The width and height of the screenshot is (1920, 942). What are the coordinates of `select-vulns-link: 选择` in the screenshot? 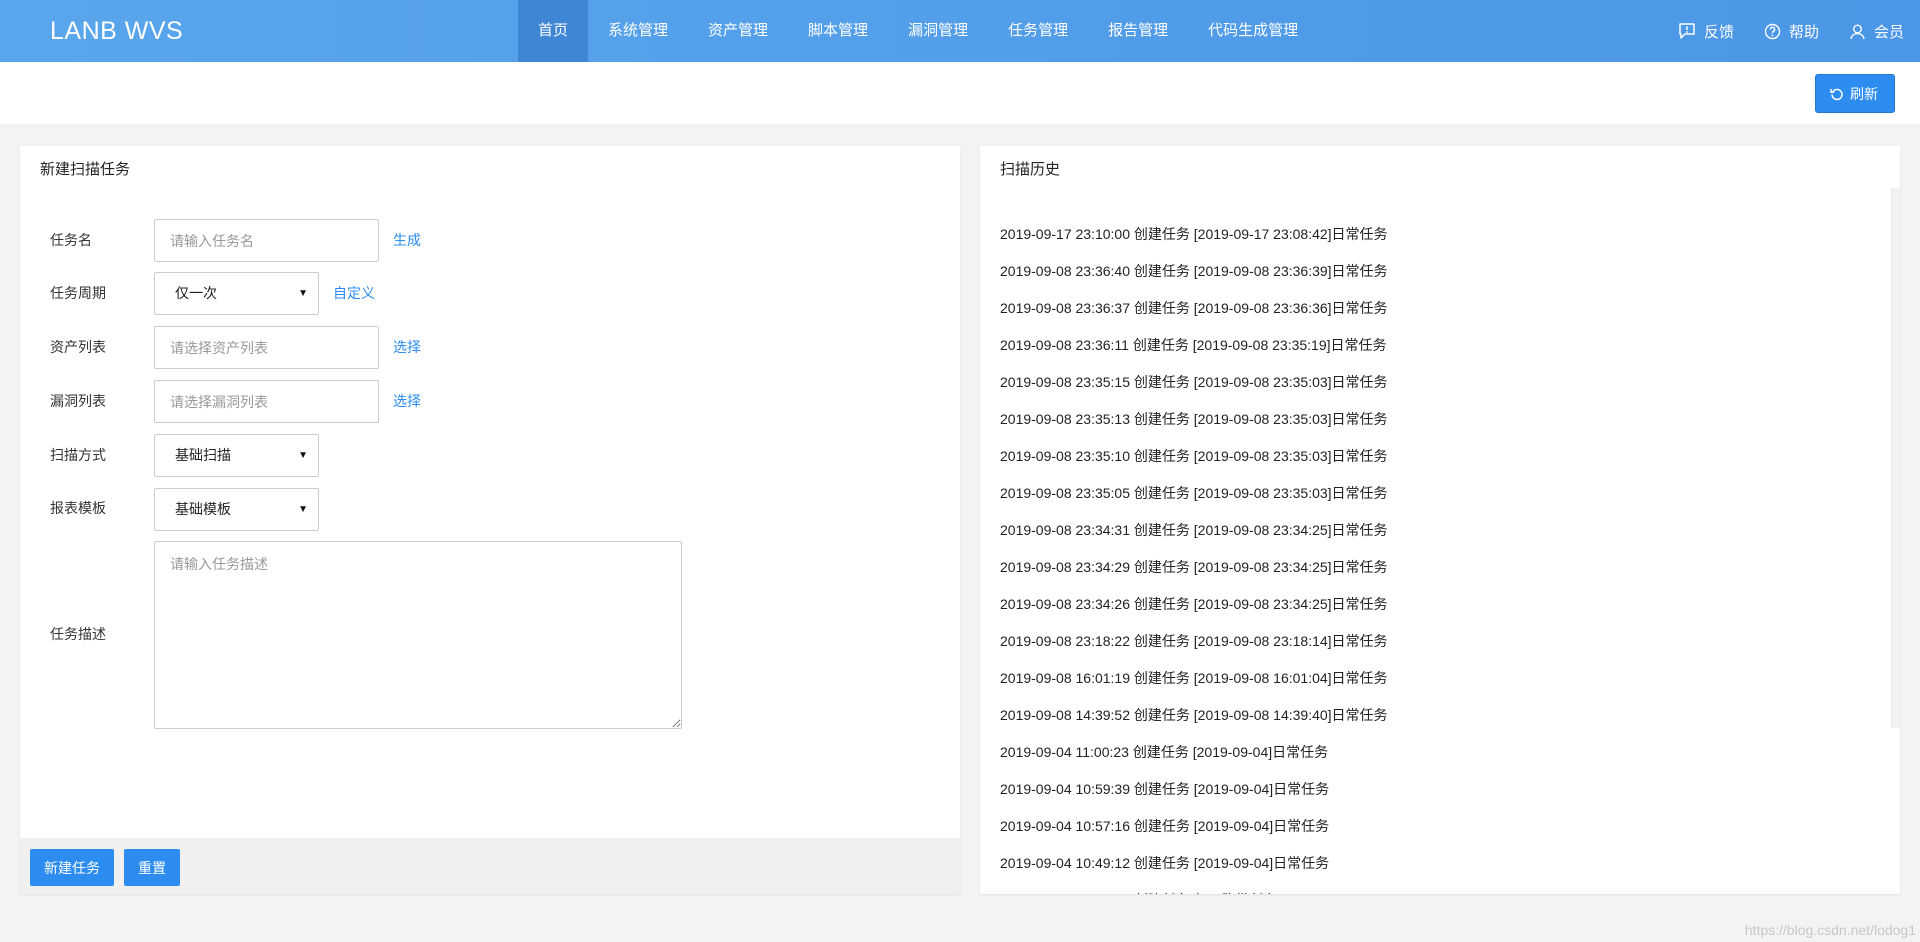 It's located at (407, 401).